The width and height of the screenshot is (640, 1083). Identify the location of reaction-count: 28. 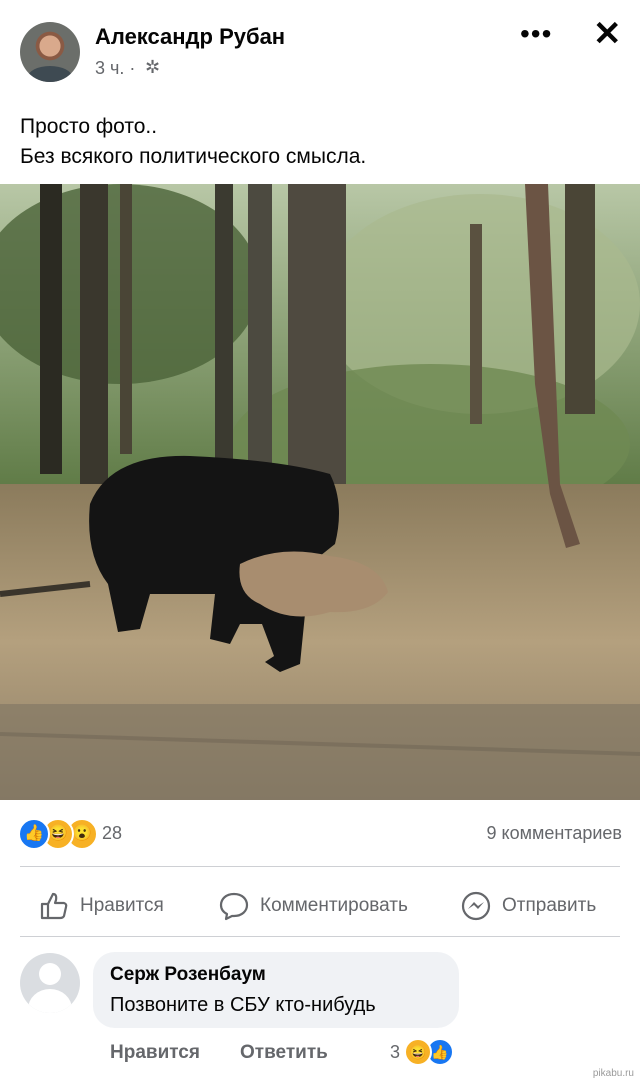
(112, 833).